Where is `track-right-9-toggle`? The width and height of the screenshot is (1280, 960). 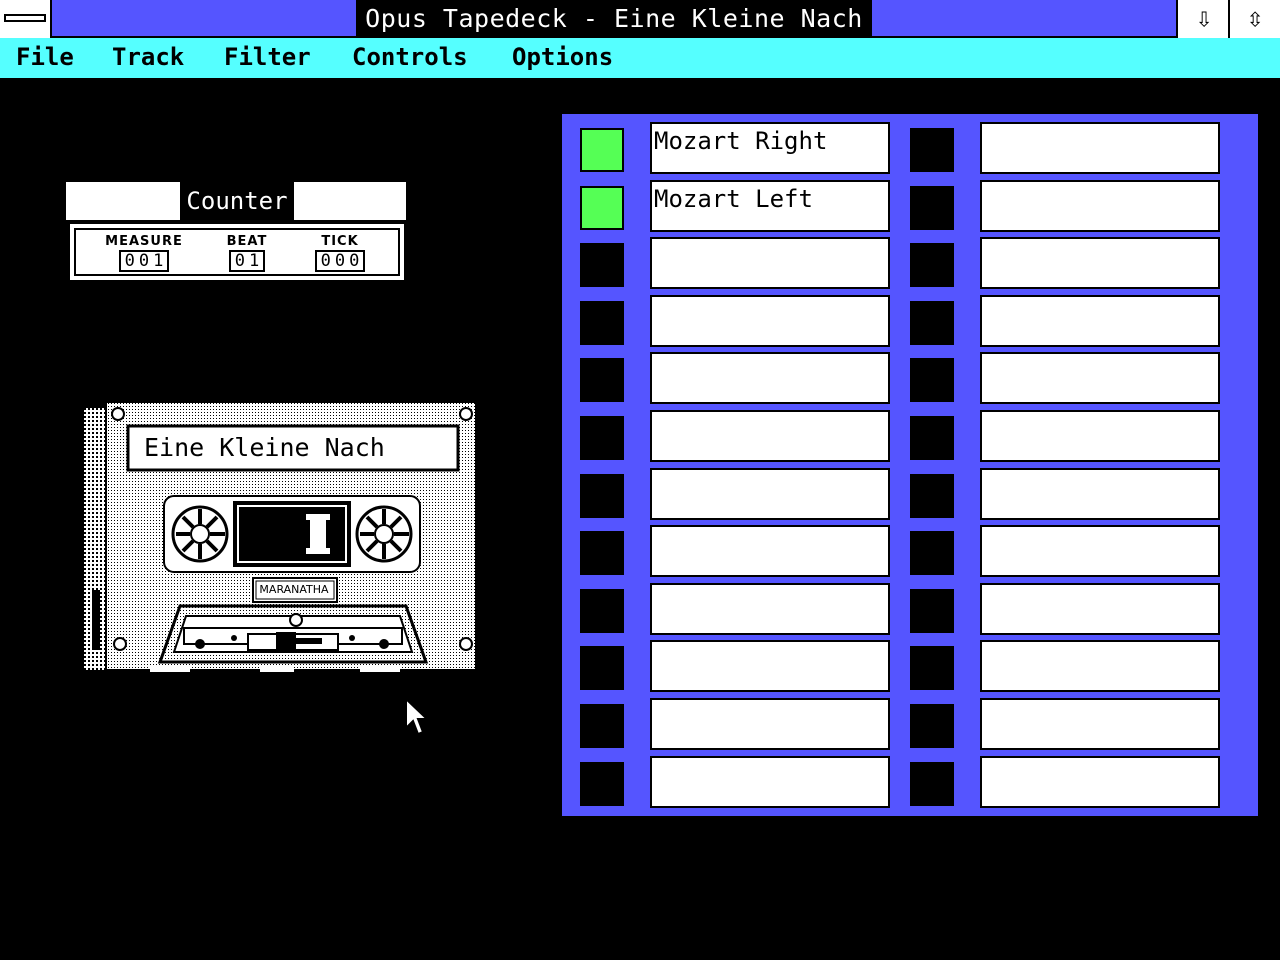 track-right-9-toggle is located at coordinates (932, 611).